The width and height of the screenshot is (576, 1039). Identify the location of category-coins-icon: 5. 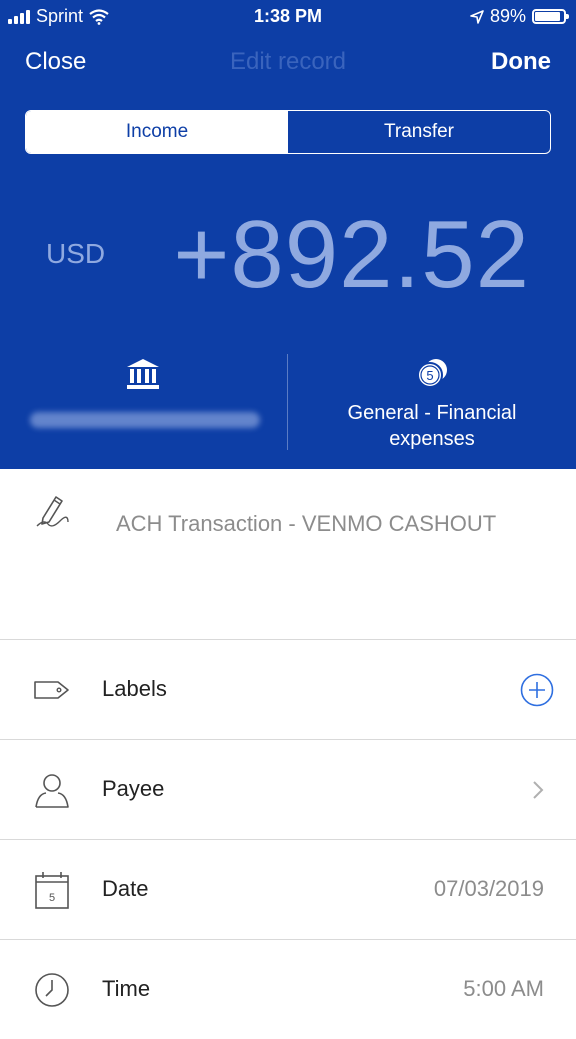
(432, 373).